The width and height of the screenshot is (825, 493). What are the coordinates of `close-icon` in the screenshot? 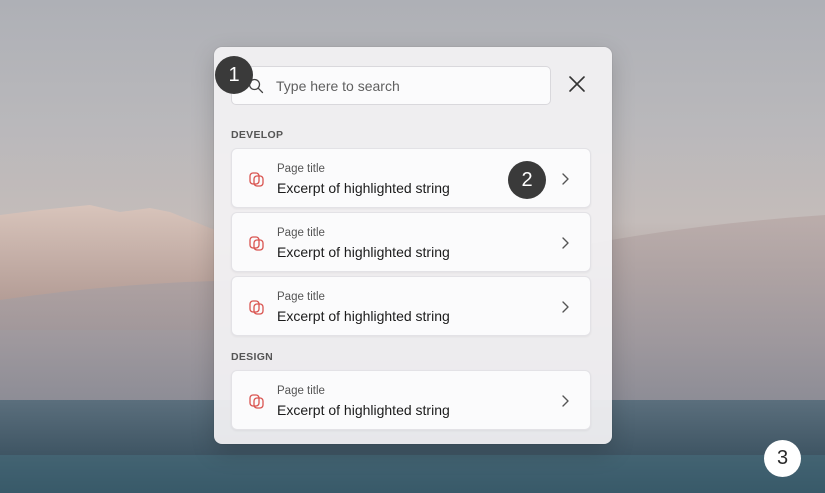 It's located at (577, 86).